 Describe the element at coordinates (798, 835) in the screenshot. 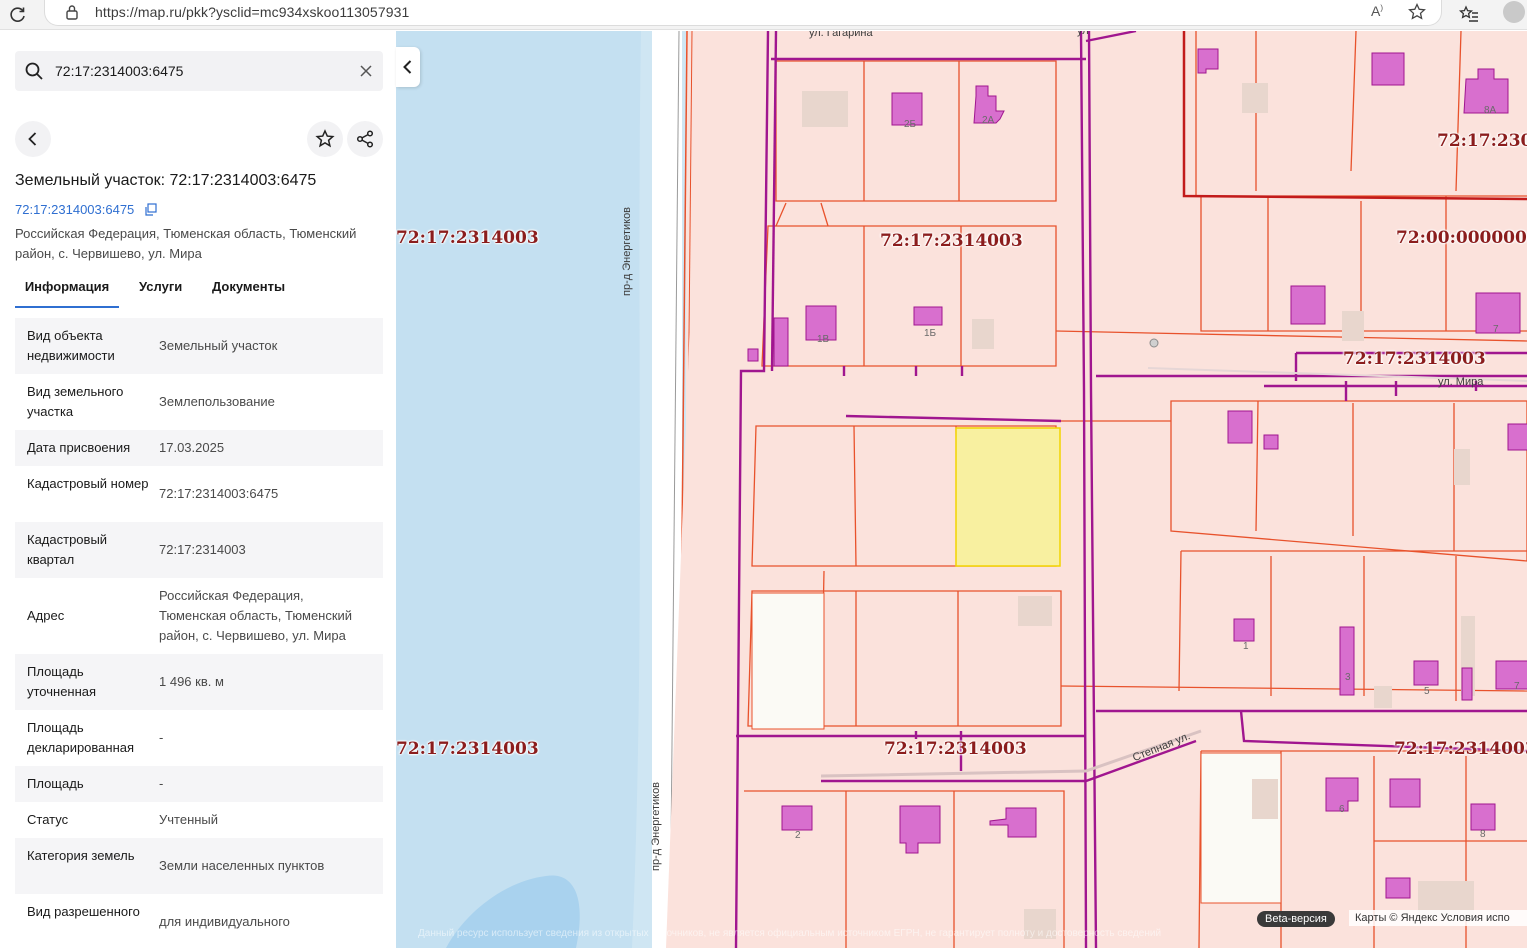

I see `house-number: 2` at that location.